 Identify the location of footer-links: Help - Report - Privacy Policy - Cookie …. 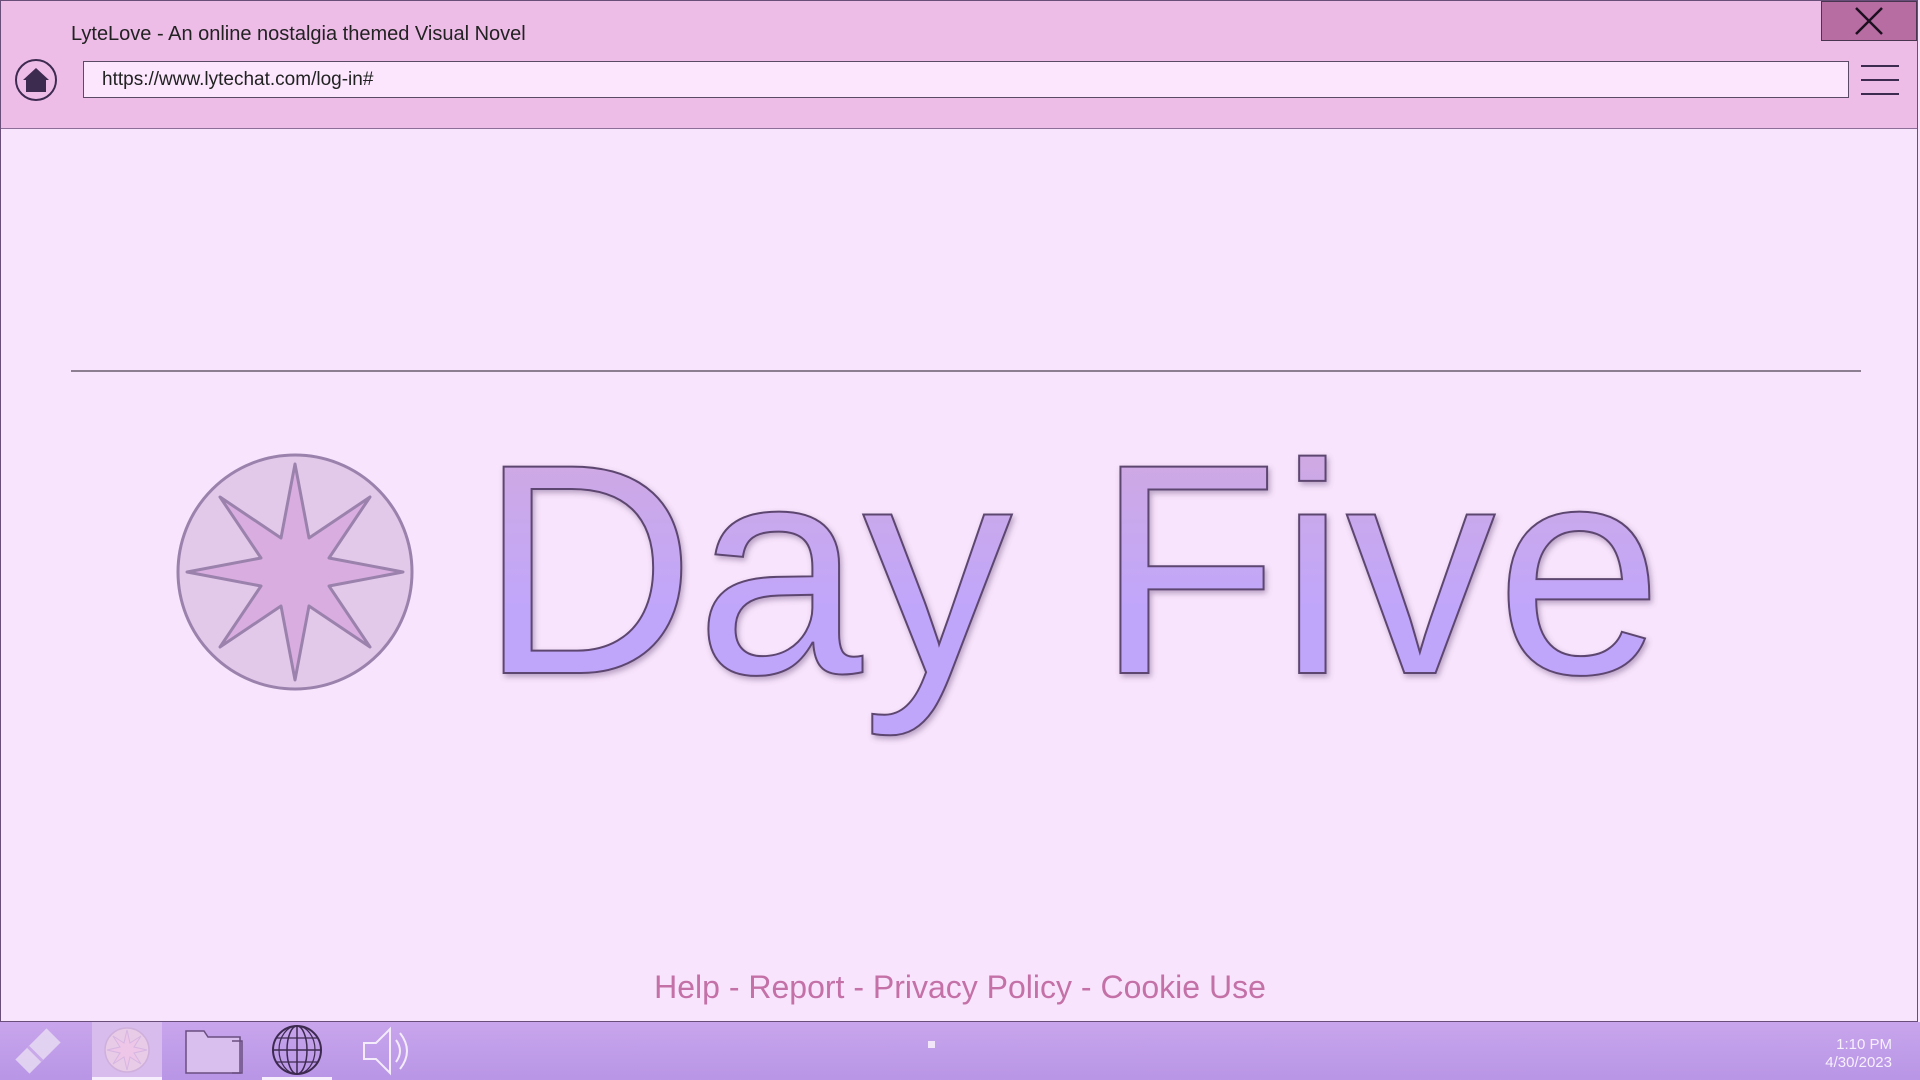
(960, 987).